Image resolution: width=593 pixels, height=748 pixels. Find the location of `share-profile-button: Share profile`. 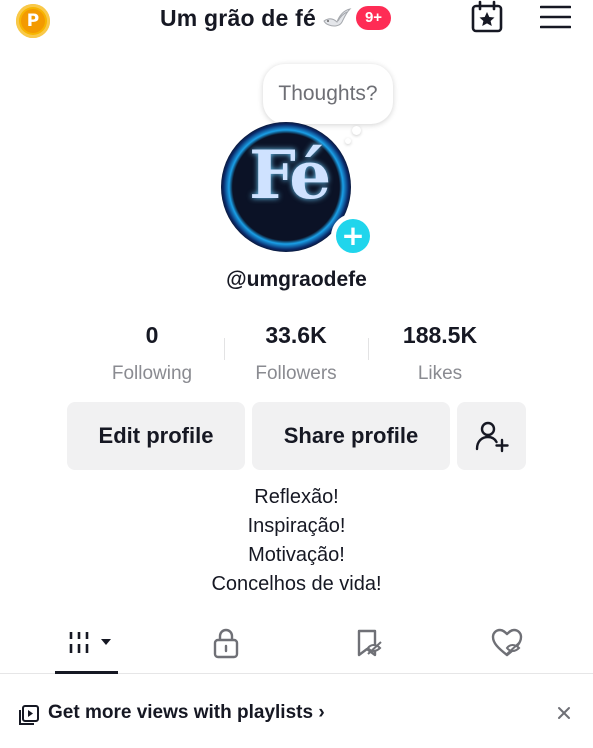

share-profile-button: Share profile is located at coordinates (351, 436).